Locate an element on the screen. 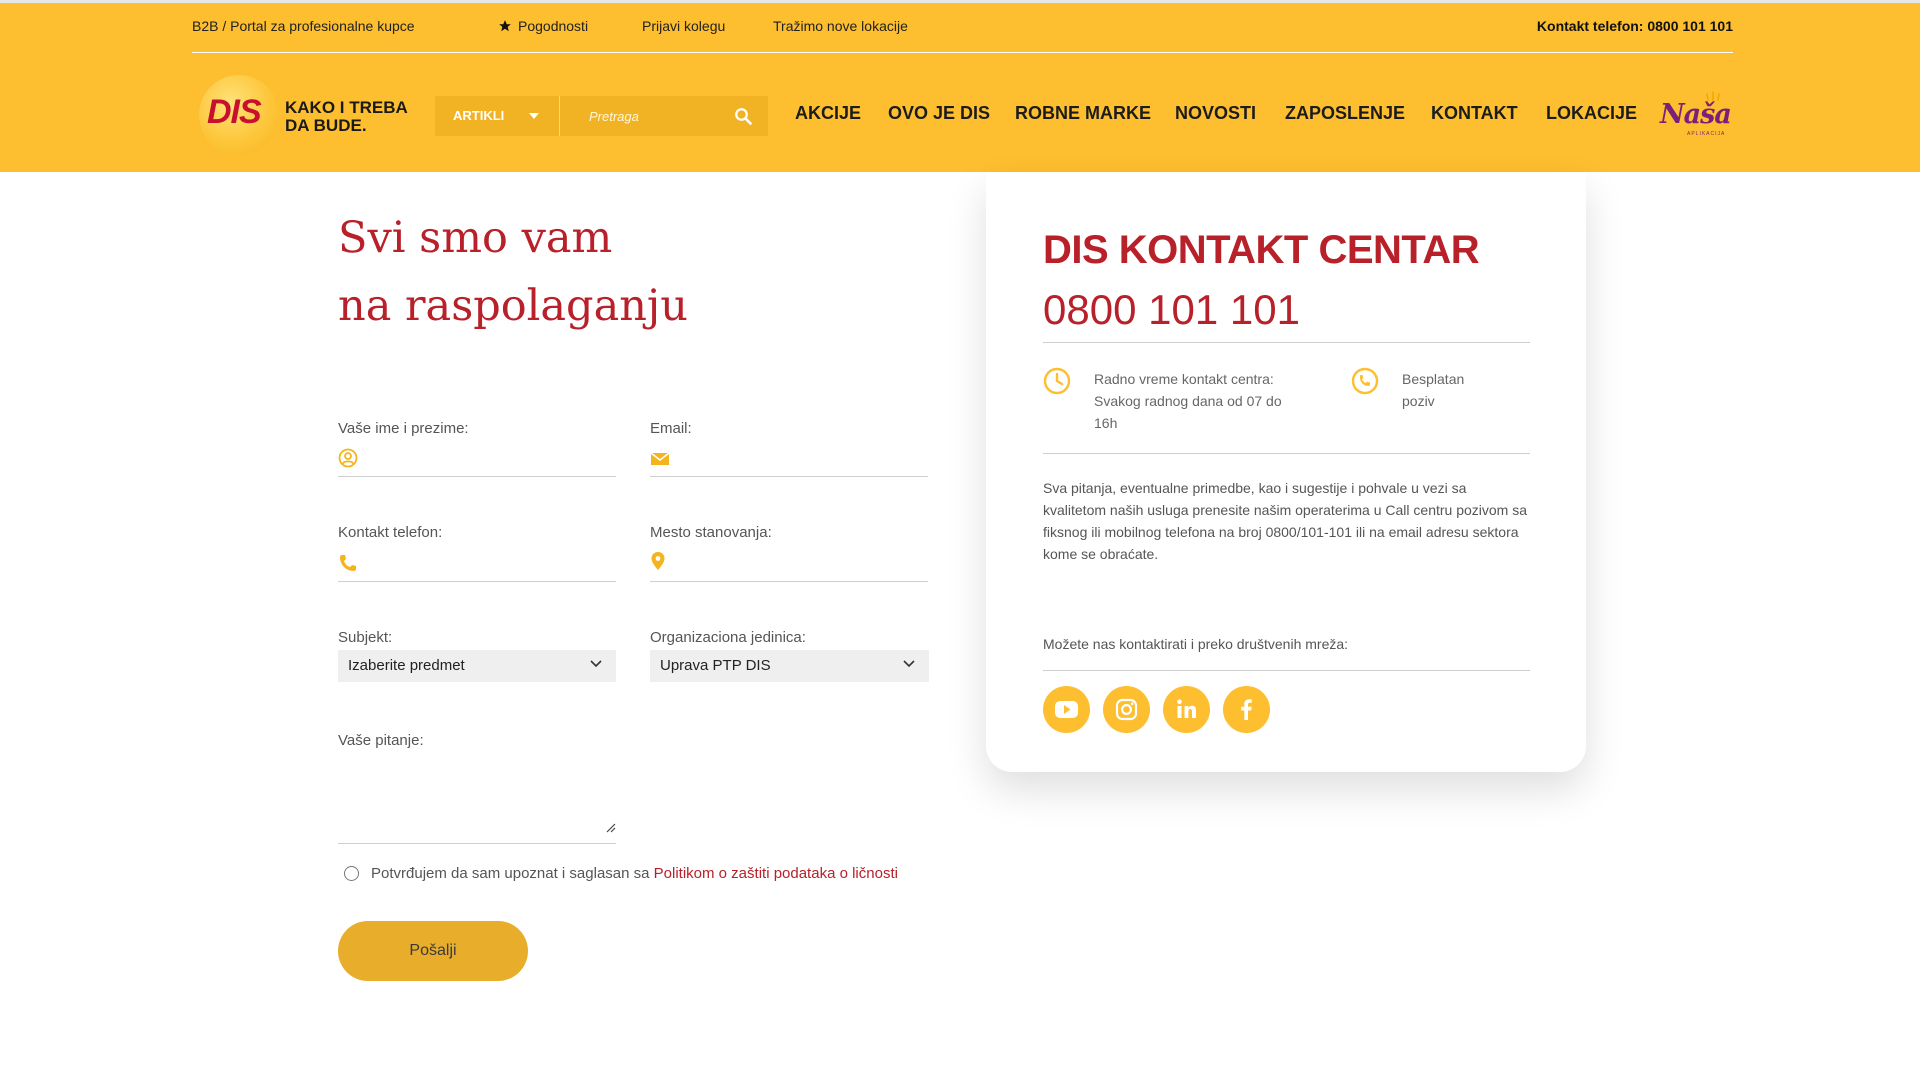 The height and width of the screenshot is (1078, 1920). card-title: DIS KONTAKT CENTAR is located at coordinates (1261, 250).